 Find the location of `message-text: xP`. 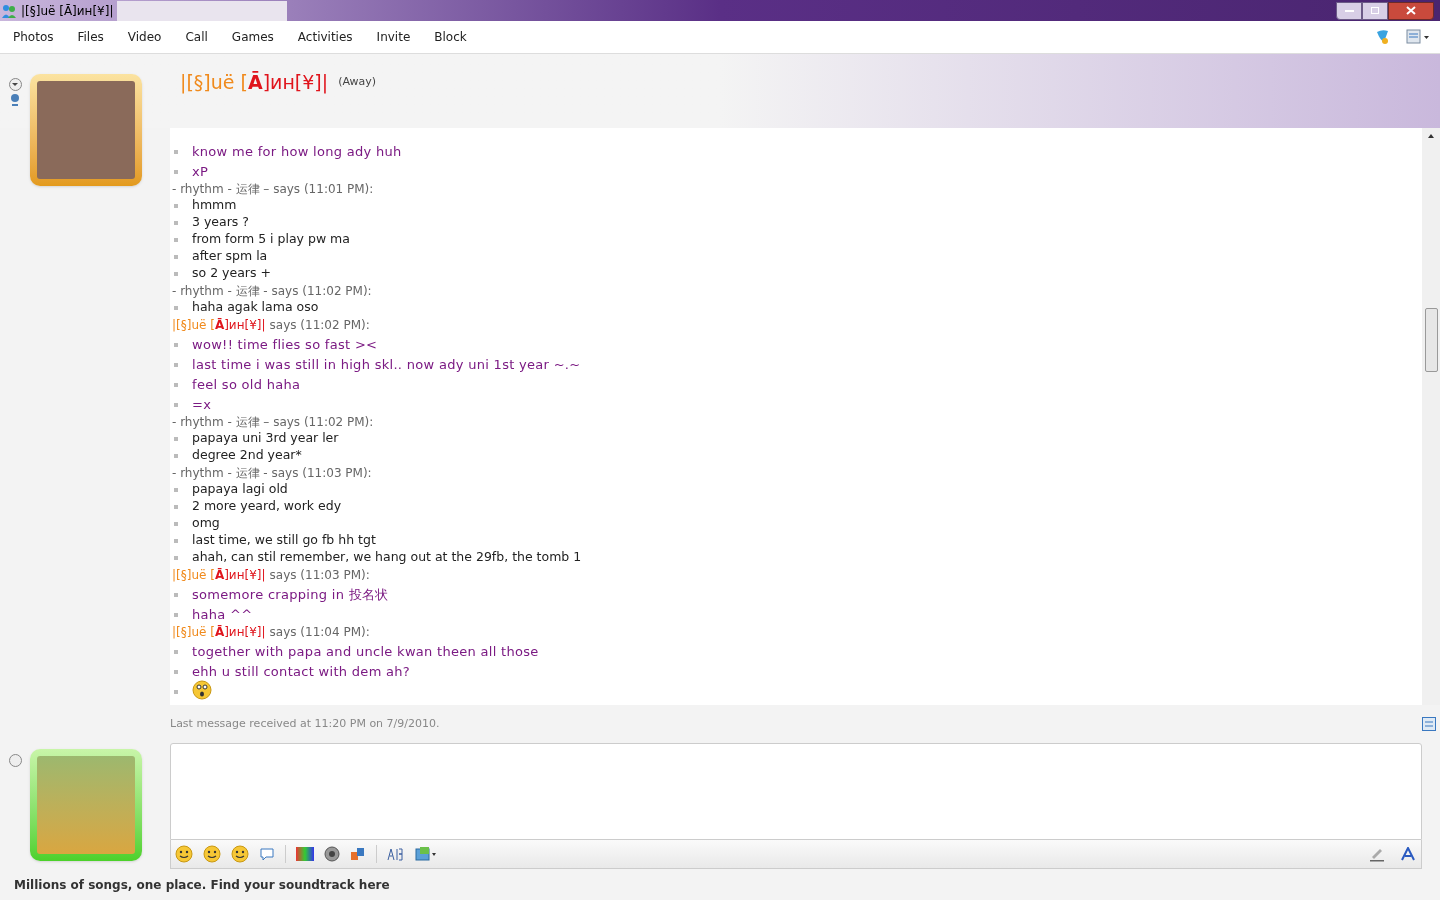

message-text: xP is located at coordinates (200, 171).